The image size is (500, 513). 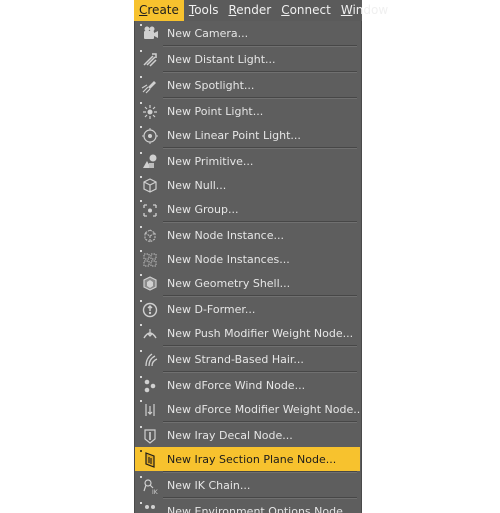 I want to click on dforce-wind-icon, so click(x=149, y=385).